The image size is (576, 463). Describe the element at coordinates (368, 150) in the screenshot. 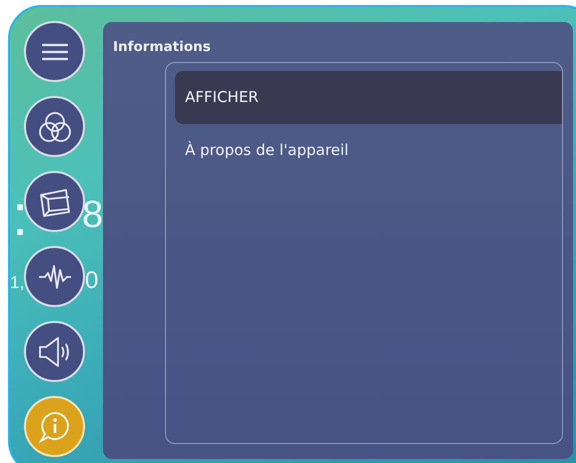

I see `menu-item: À propos de l'appareil` at that location.